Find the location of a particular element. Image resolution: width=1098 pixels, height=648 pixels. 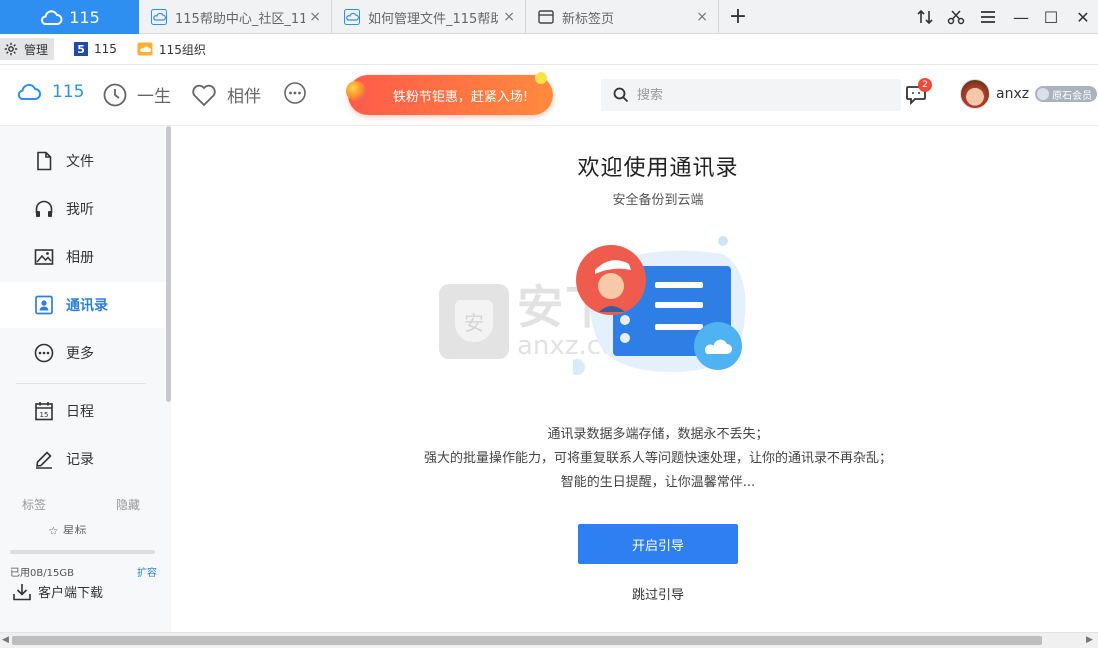

sidebar-item-label: 更多 is located at coordinates (80, 354).